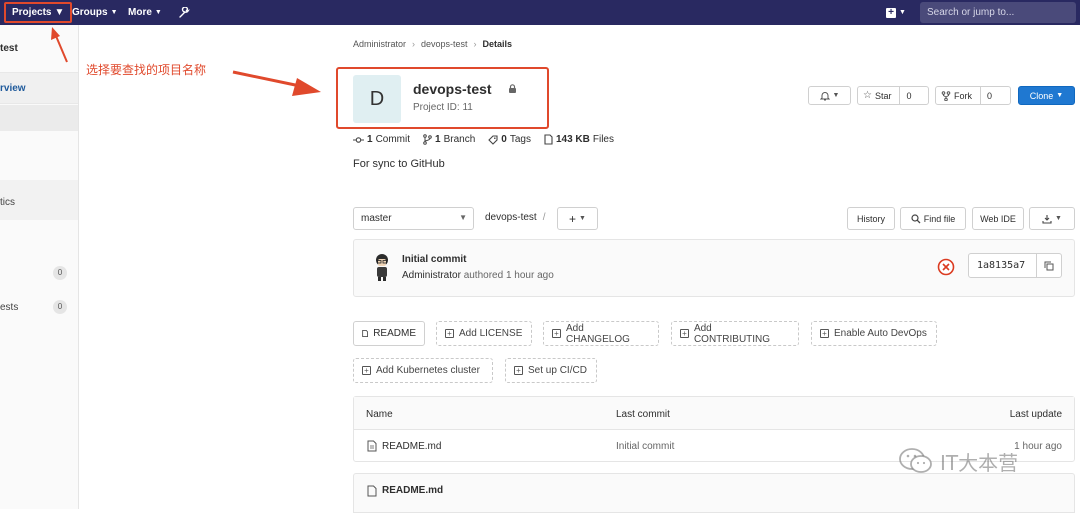 The width and height of the screenshot is (1080, 513). What do you see at coordinates (1047, 219) in the screenshot?
I see `download-icon` at bounding box center [1047, 219].